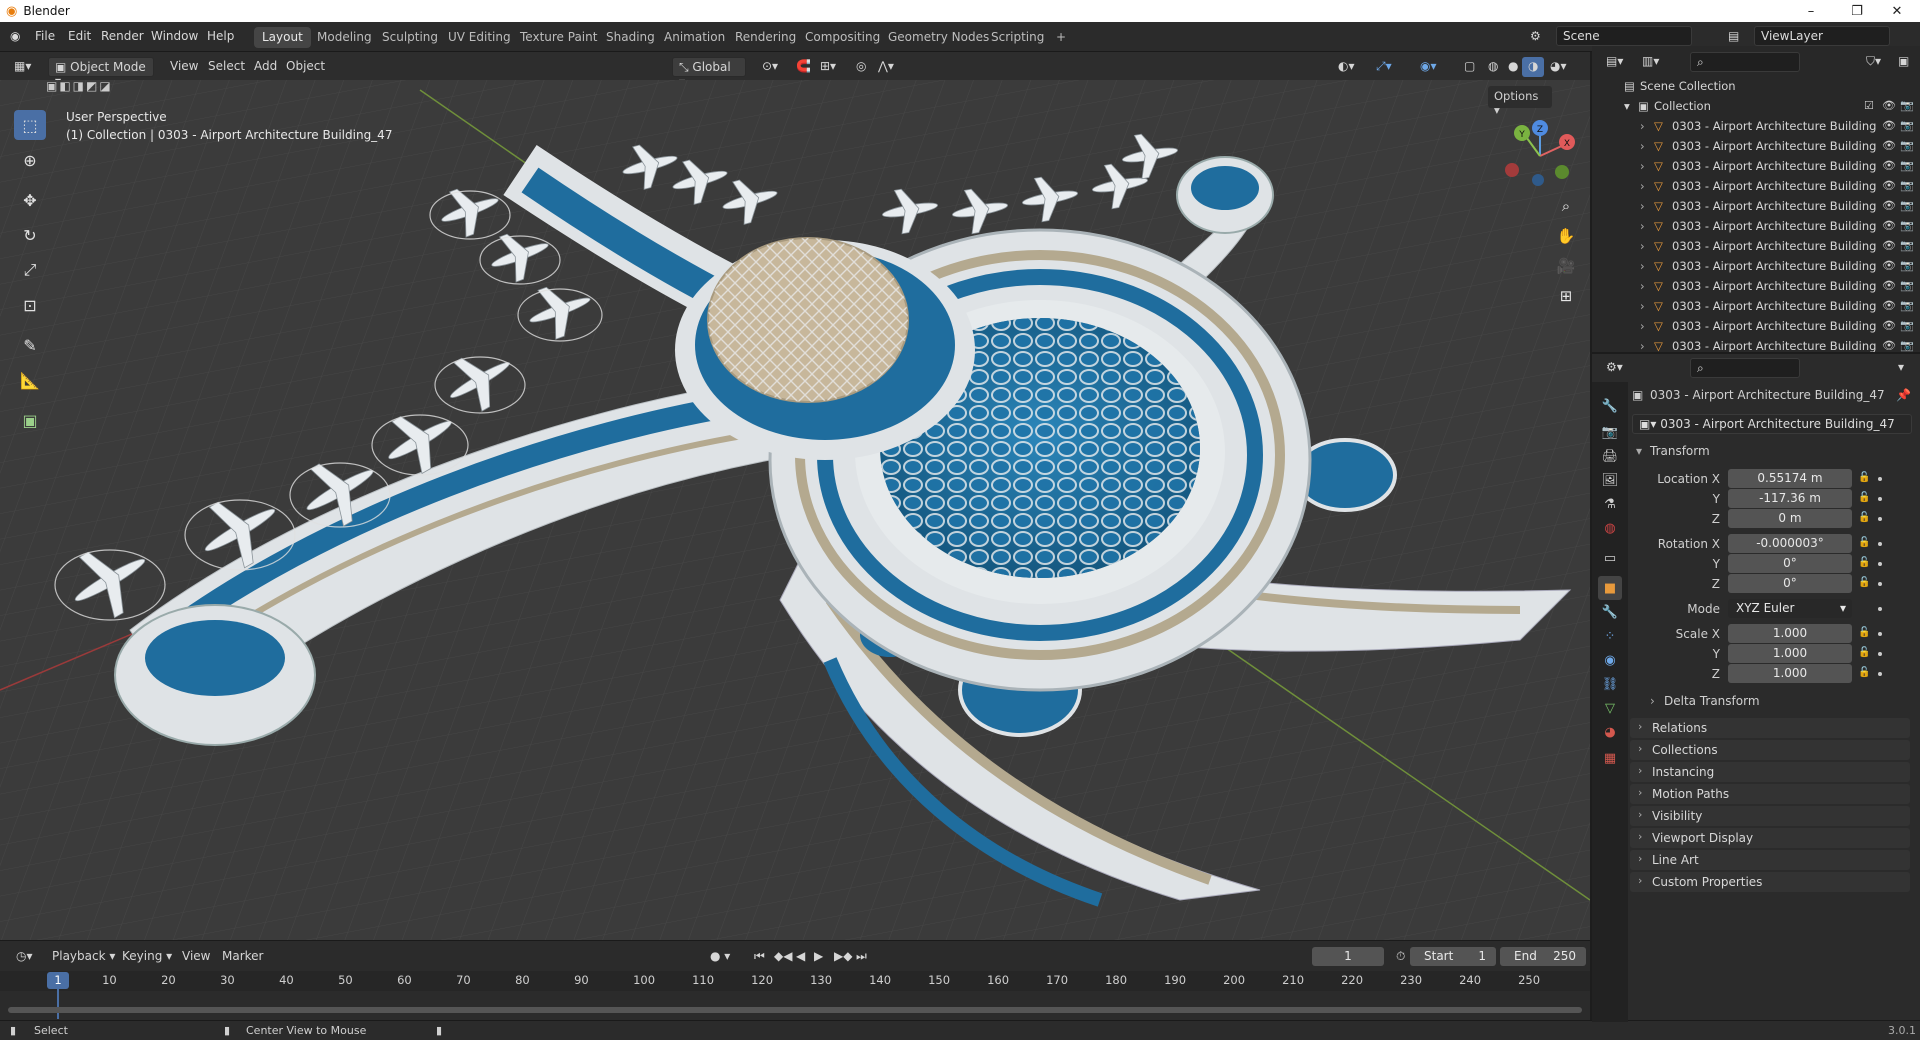 The width and height of the screenshot is (1920, 1040). I want to click on menu-playback: Playback ▾, so click(83, 957).